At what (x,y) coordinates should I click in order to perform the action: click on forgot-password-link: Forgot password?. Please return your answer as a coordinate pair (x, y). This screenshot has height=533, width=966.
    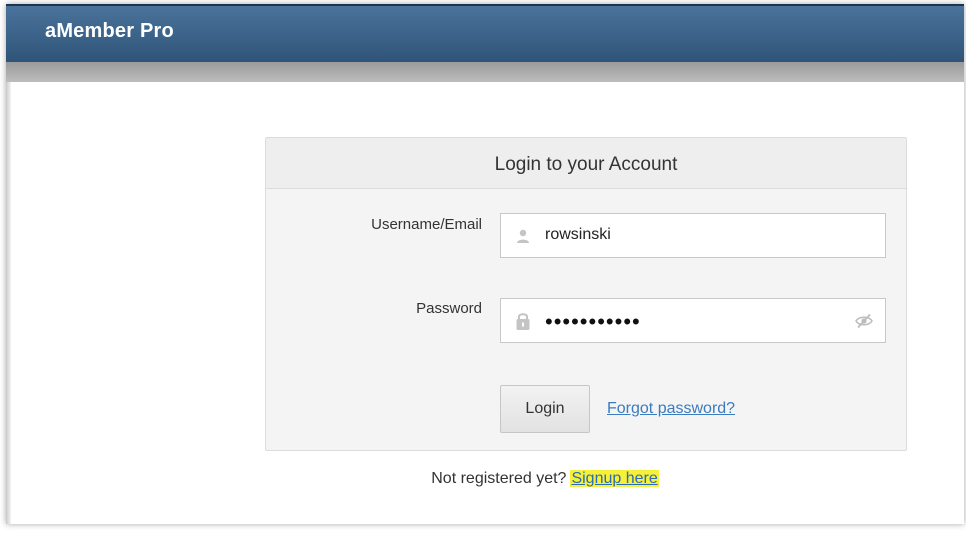
    Looking at the image, I should click on (671, 409).